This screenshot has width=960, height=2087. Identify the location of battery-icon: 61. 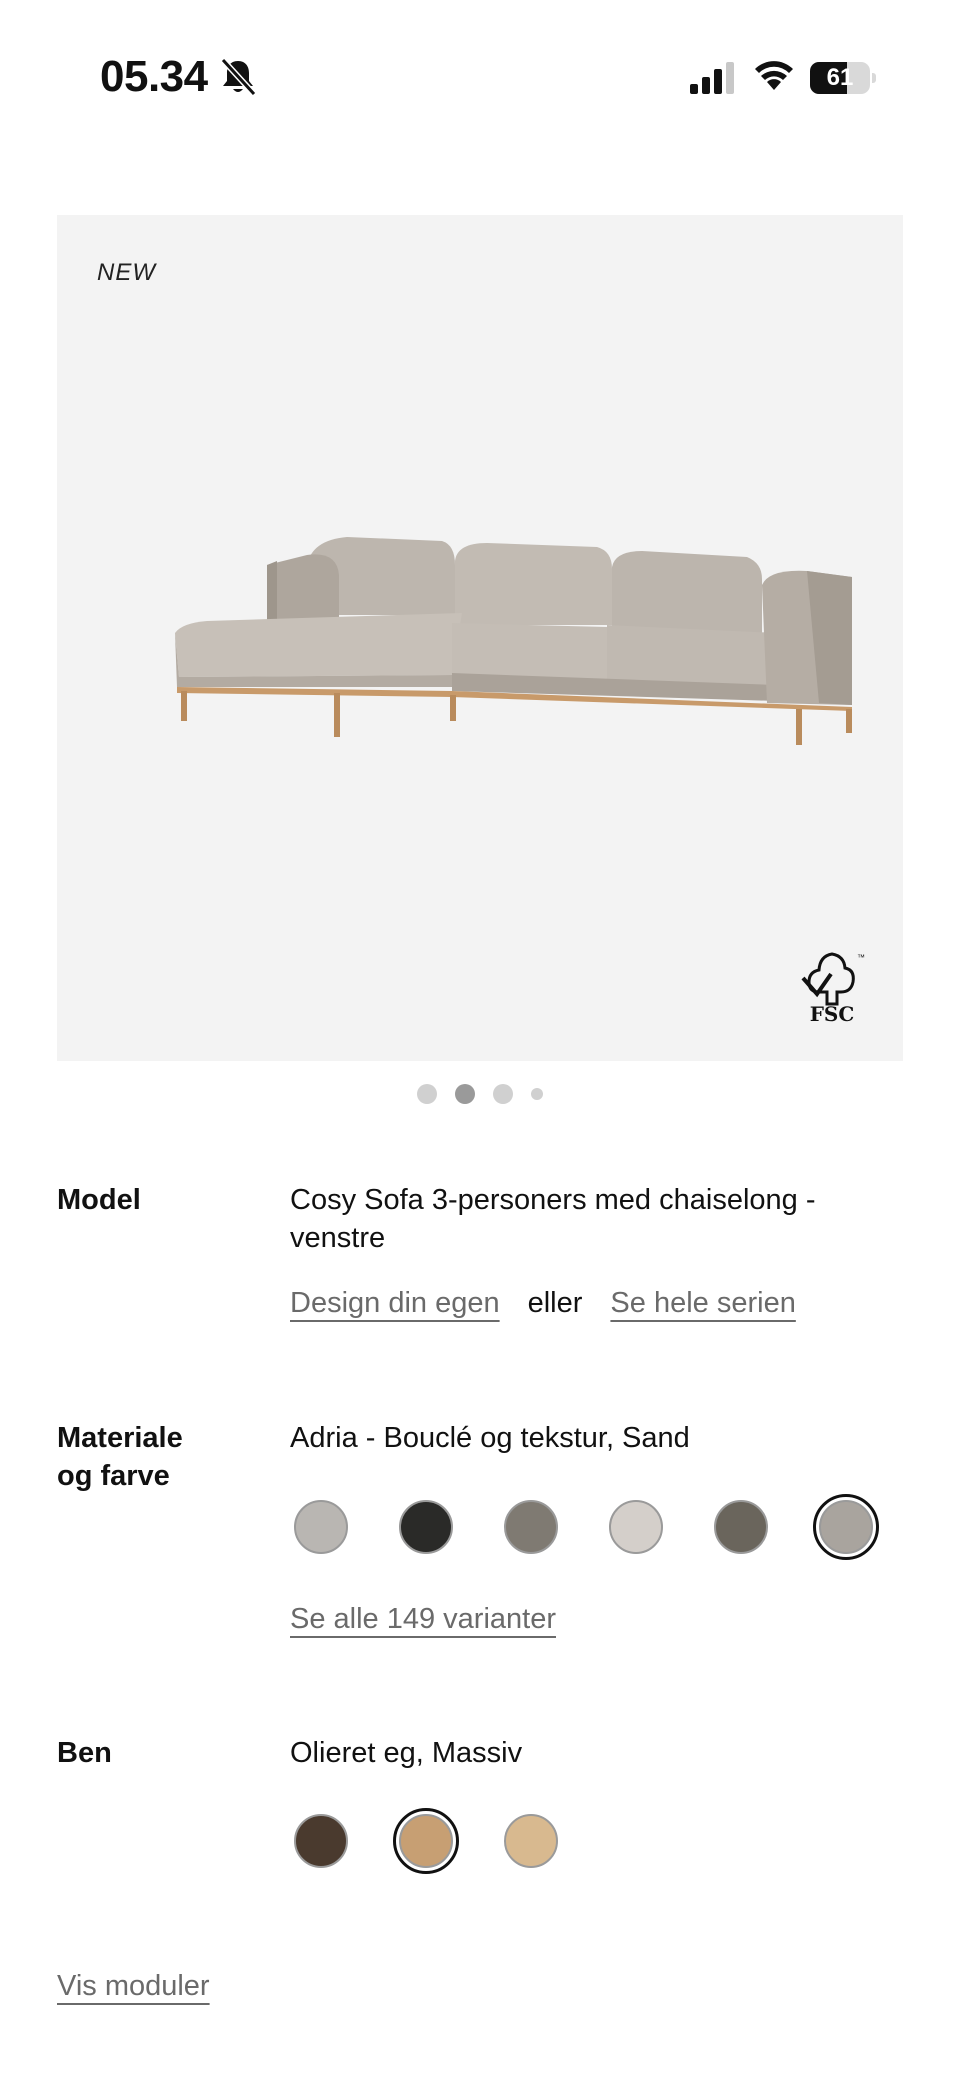
(843, 78).